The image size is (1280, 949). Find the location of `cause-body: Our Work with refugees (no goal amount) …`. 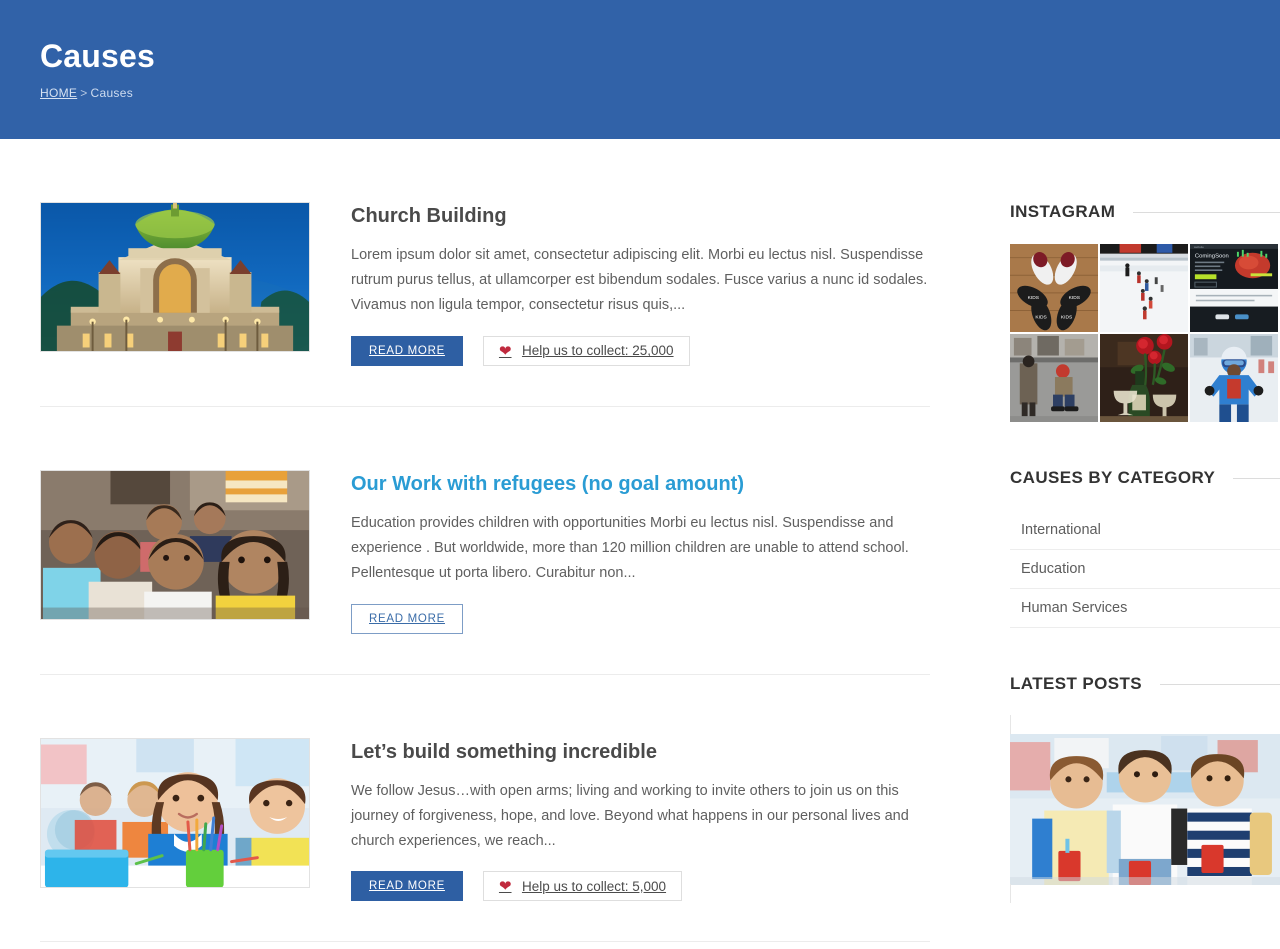

cause-body: Our Work with refugees (no goal amount) … is located at coordinates (640, 552).